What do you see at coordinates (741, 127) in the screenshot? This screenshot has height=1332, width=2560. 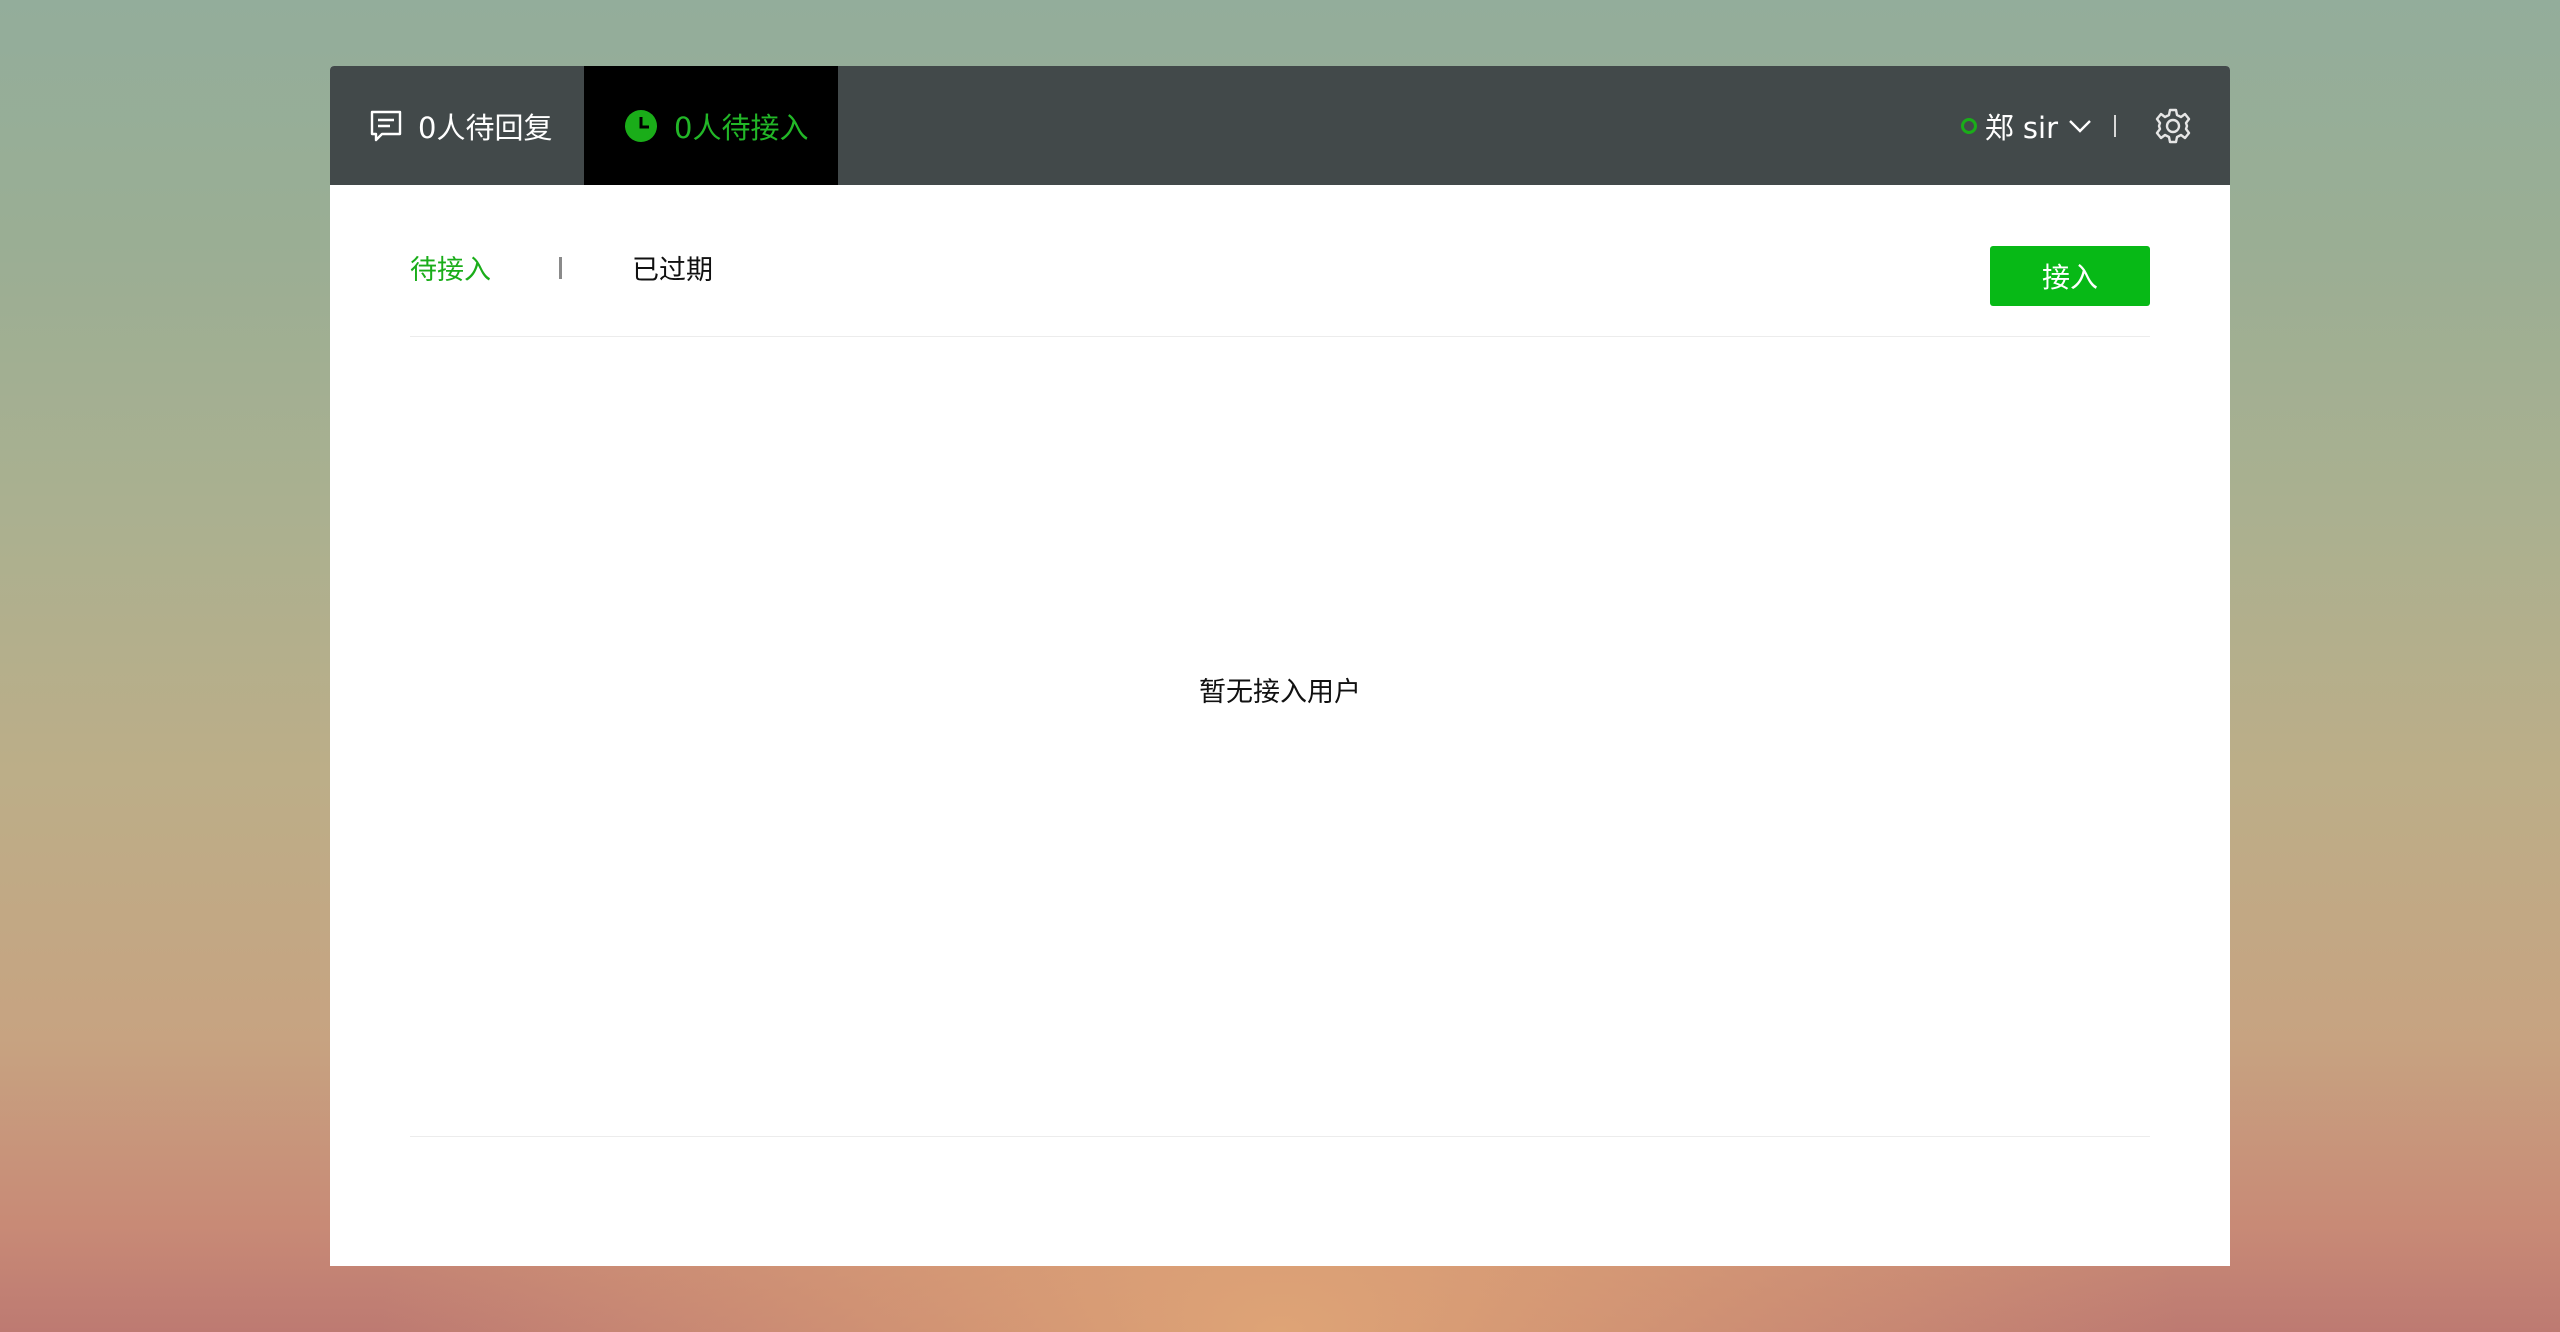 I see `tab-pending-access-label: 0人待接入` at bounding box center [741, 127].